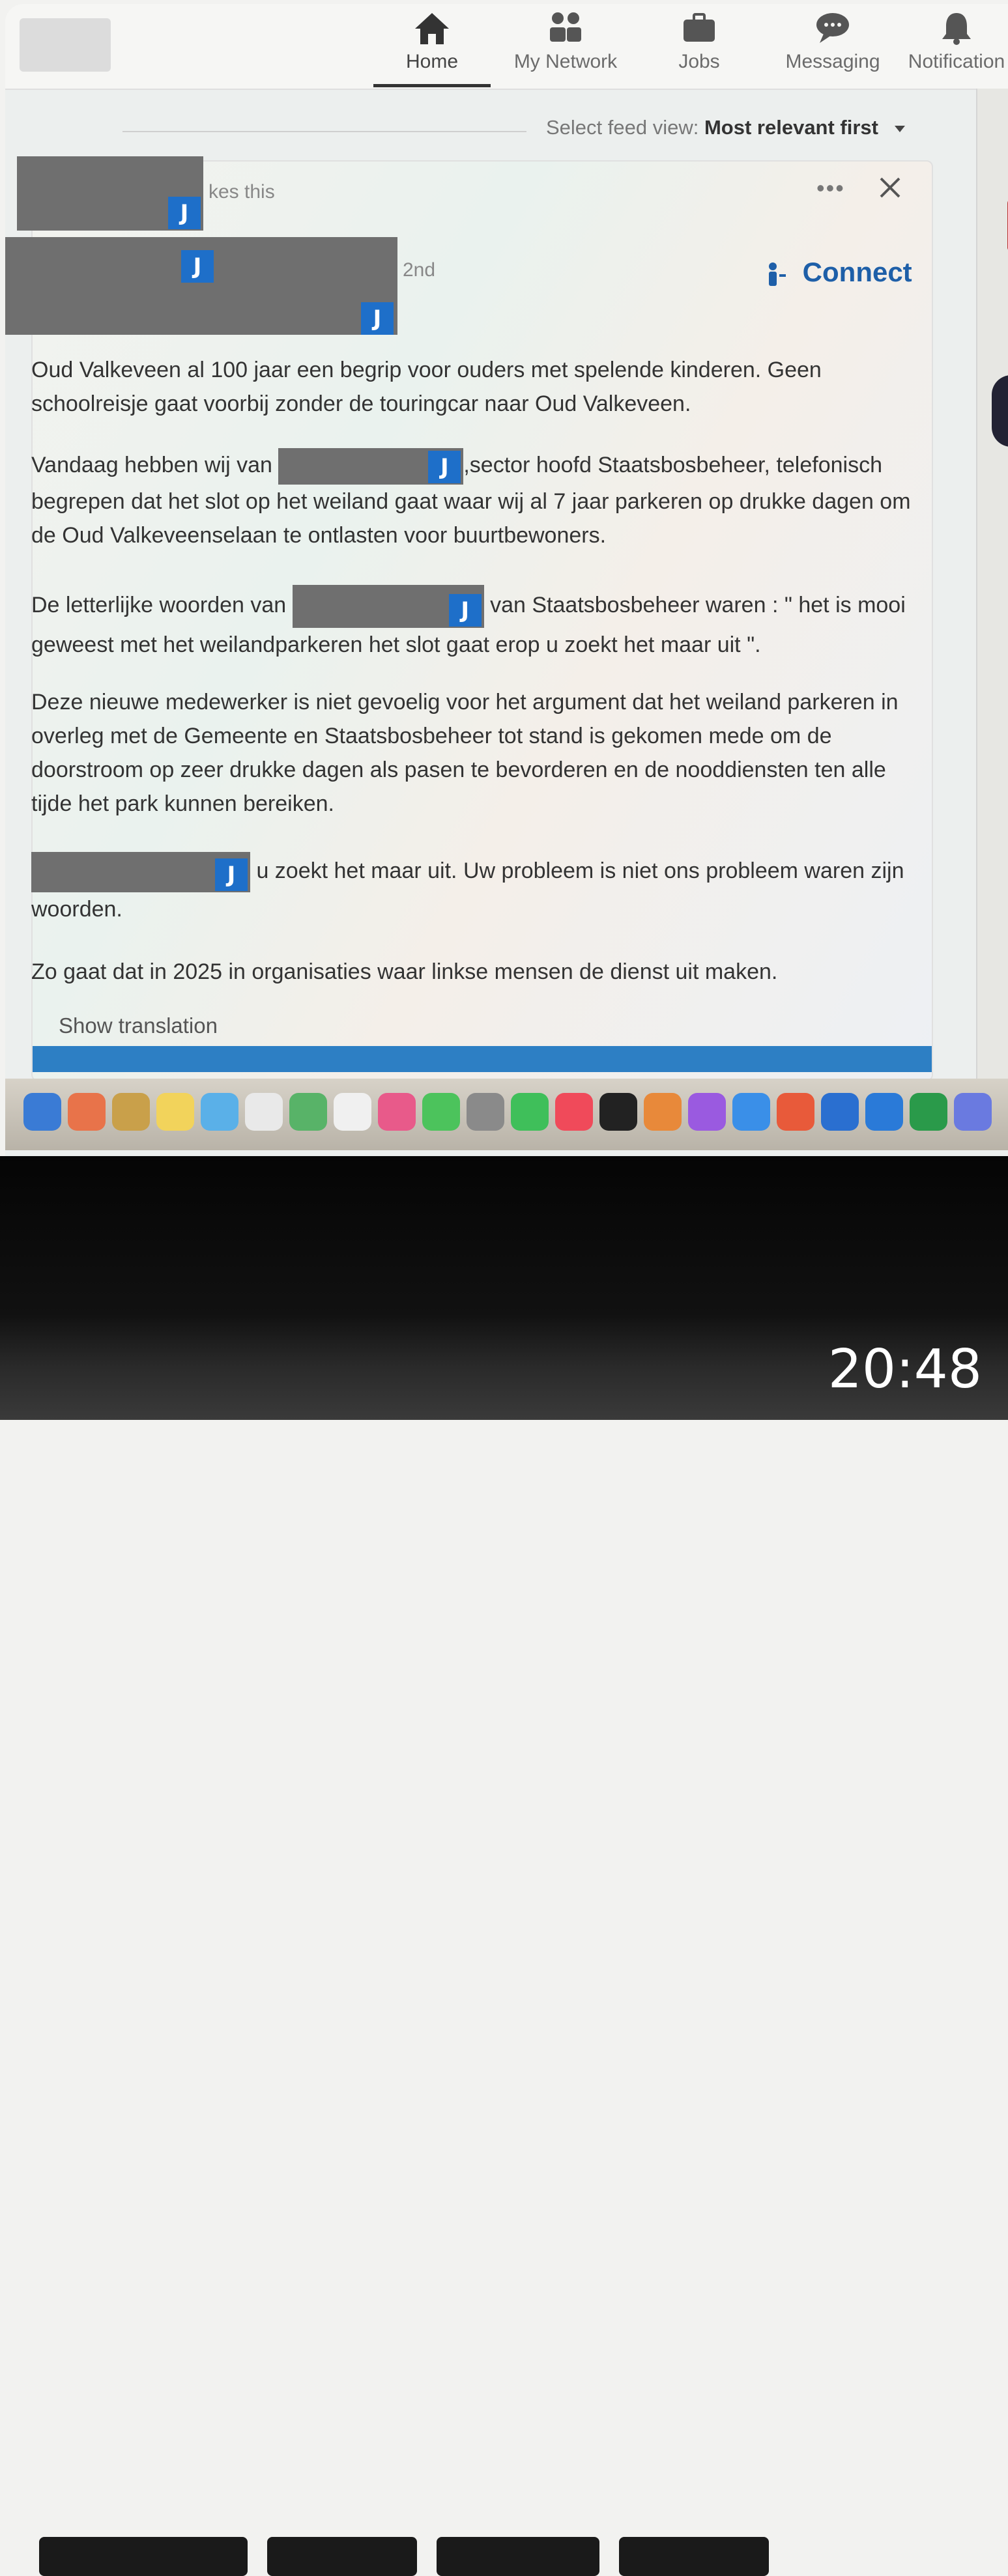  I want to click on show-translation-link: Show translation, so click(139, 1025).